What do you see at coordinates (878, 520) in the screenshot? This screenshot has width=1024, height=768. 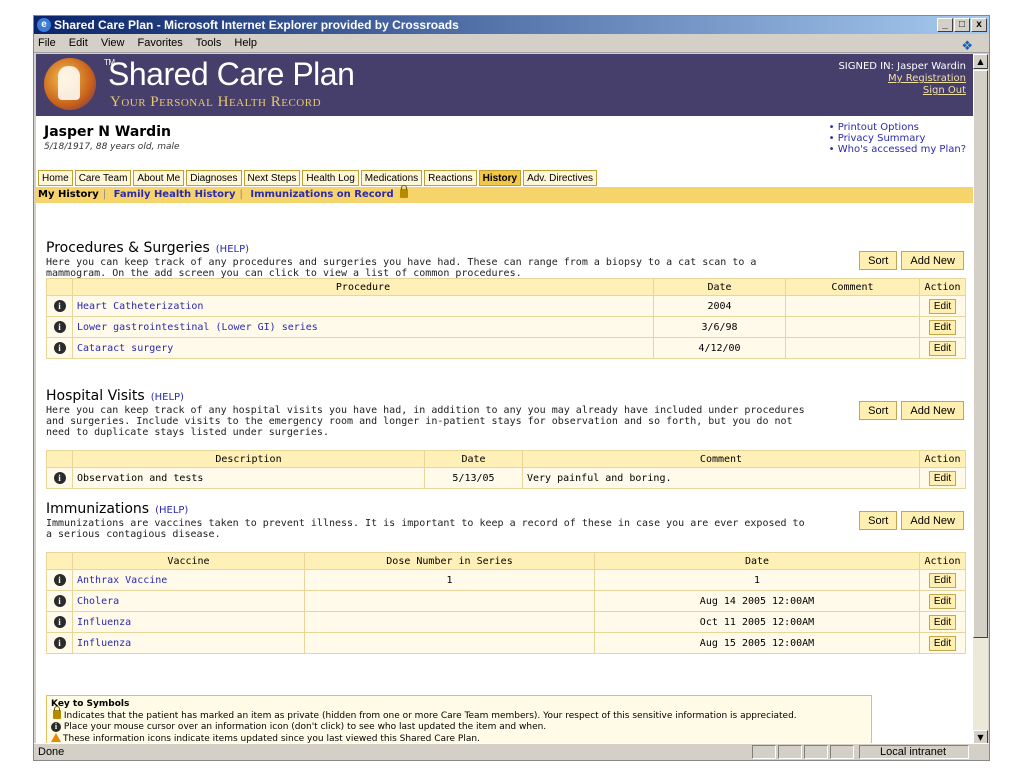 I see `immunizations-sort-button: Sort` at bounding box center [878, 520].